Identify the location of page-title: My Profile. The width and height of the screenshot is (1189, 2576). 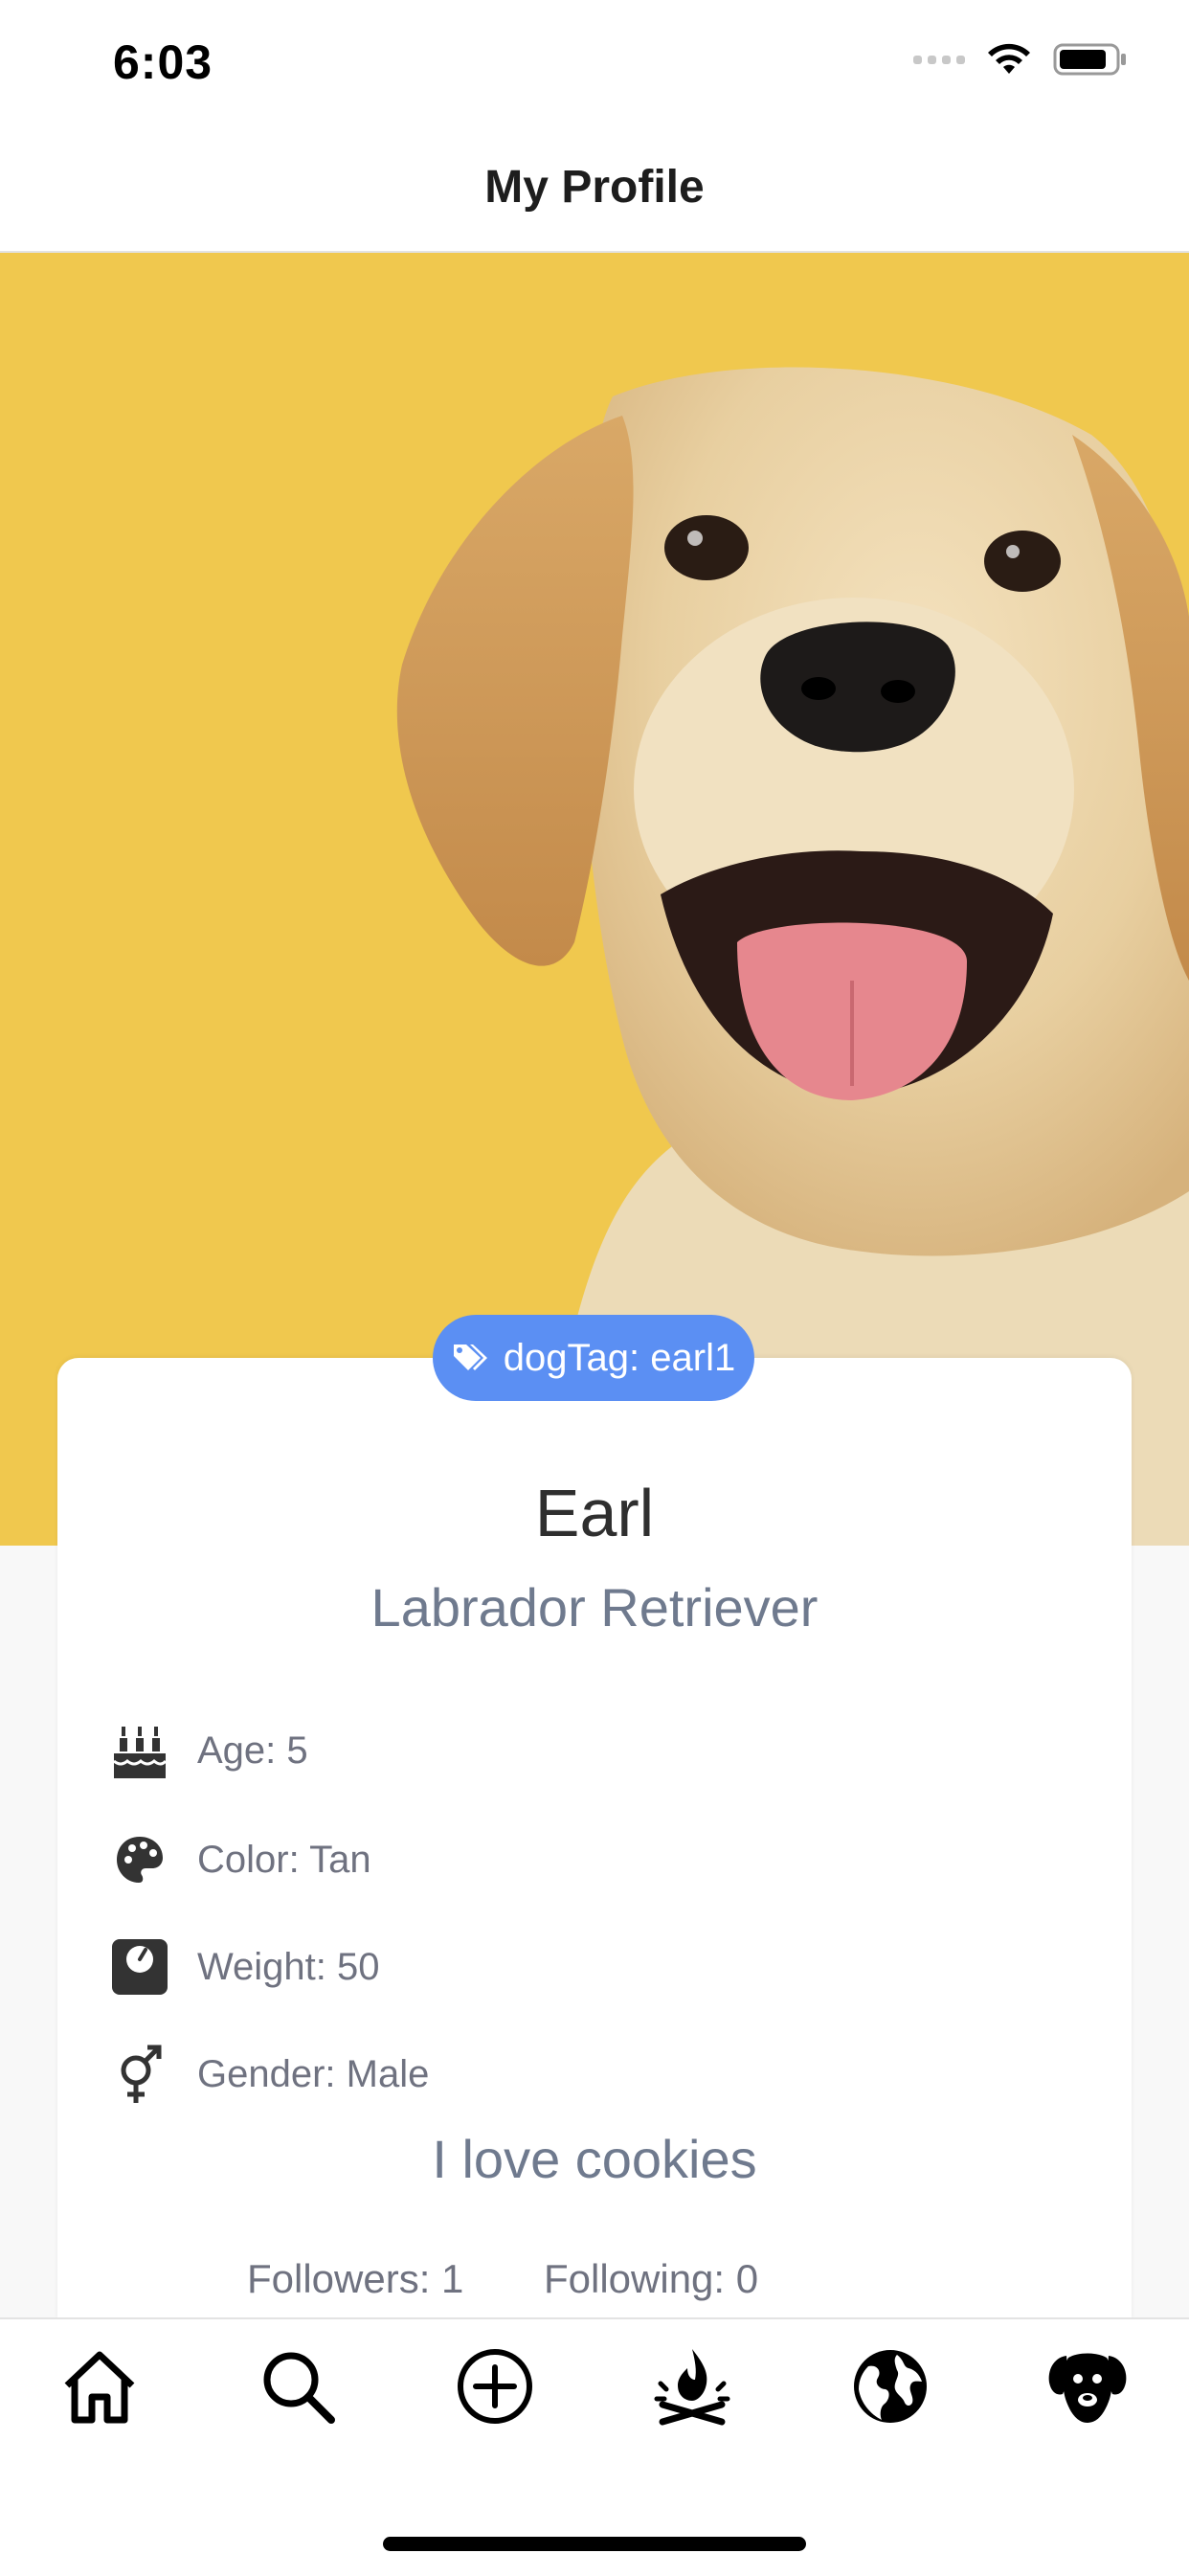
(594, 187).